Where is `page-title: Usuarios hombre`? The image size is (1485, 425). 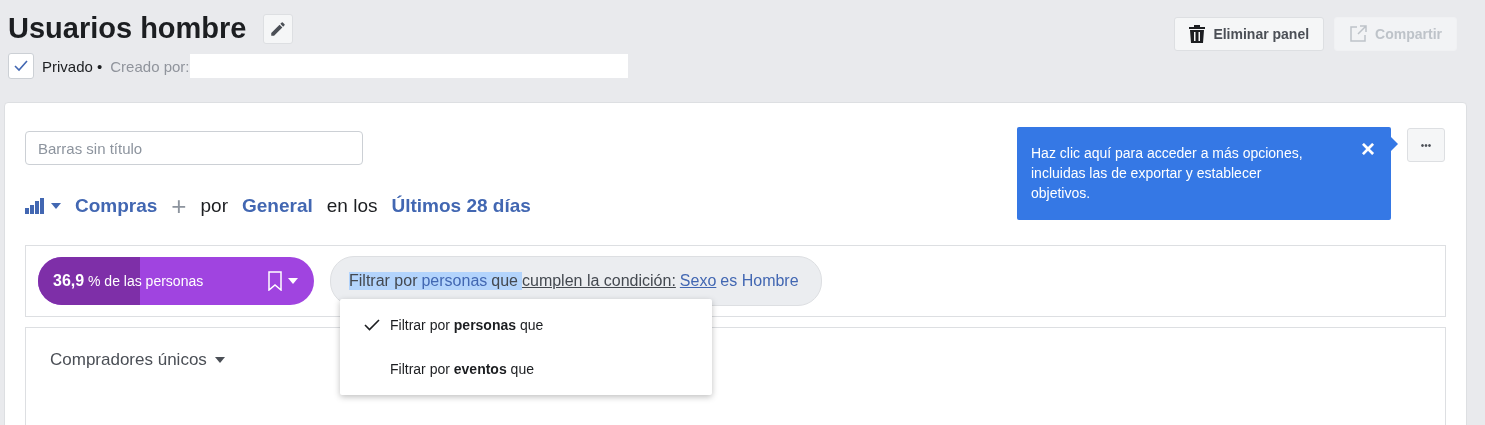
page-title: Usuarios hombre is located at coordinates (127, 28).